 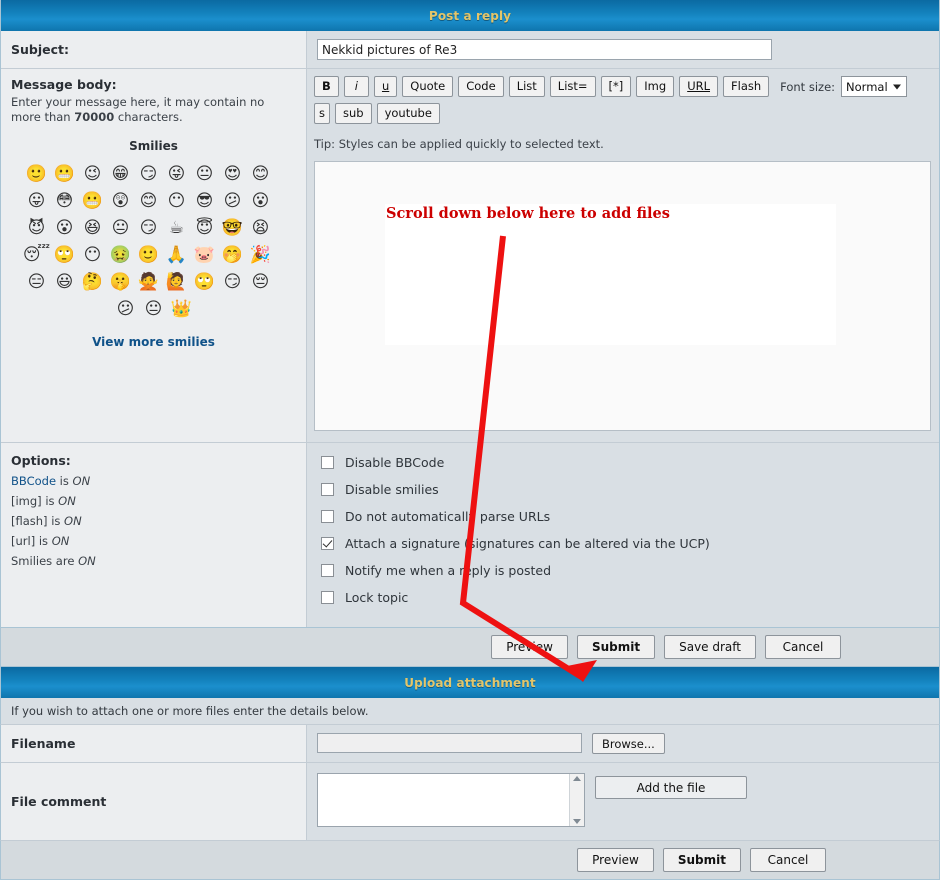 I want to click on lock-topic-checkbox-row: Lock topic, so click(x=625, y=597).